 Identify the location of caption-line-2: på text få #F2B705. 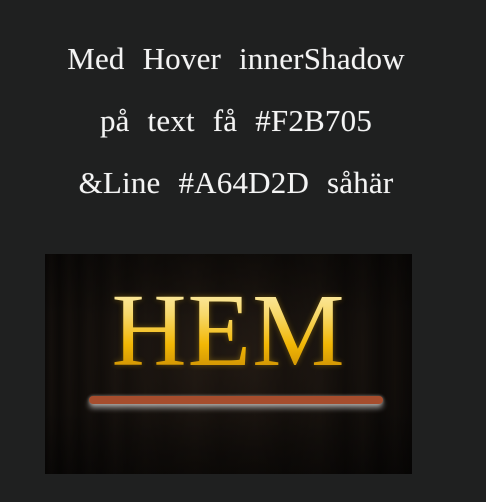
(236, 120).